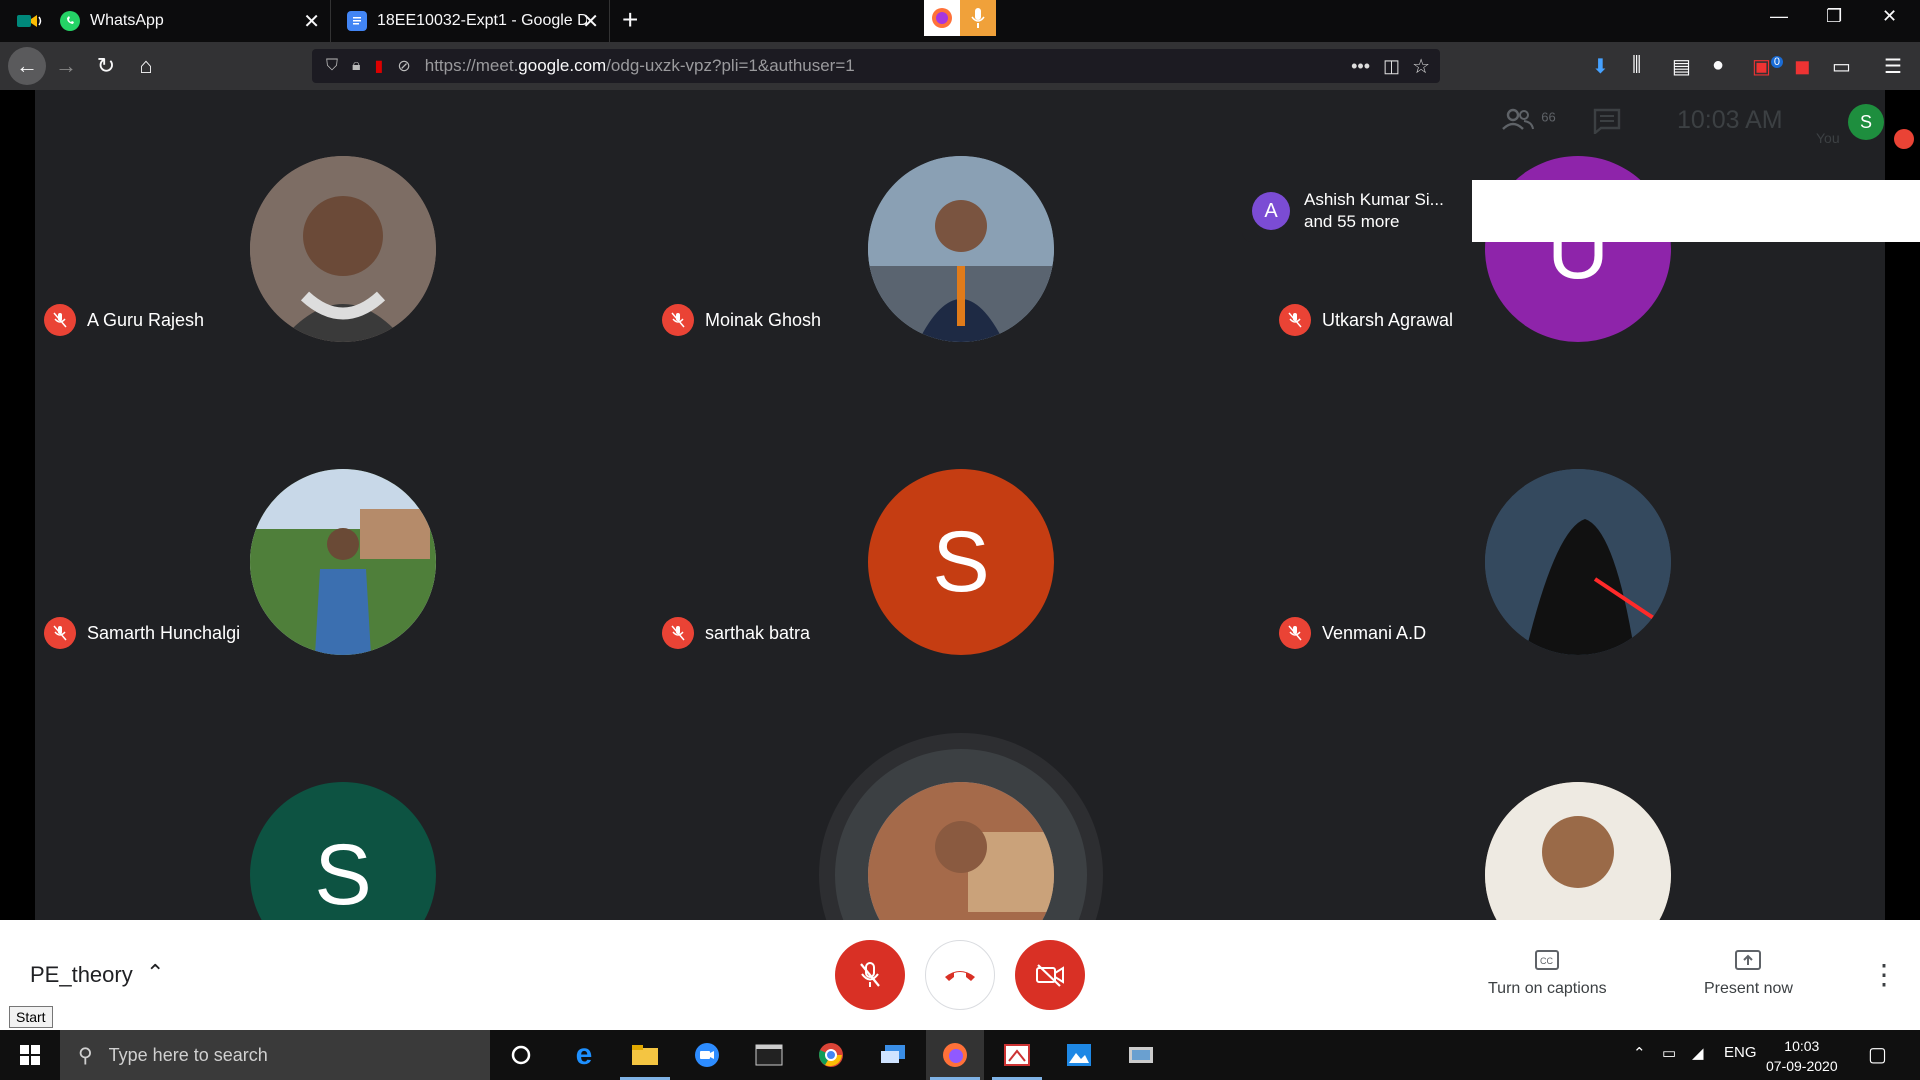 This screenshot has height=1080, width=1920. What do you see at coordinates (645, 1055) in the screenshot?
I see `file-explorer-icon` at bounding box center [645, 1055].